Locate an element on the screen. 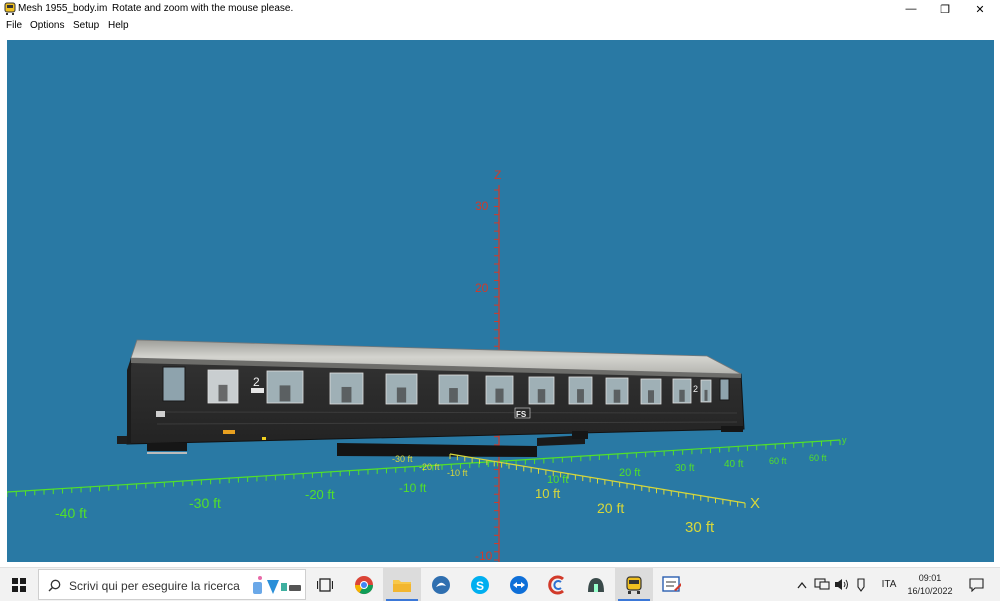  y-tick-label: 30 ft is located at coordinates (685, 468).